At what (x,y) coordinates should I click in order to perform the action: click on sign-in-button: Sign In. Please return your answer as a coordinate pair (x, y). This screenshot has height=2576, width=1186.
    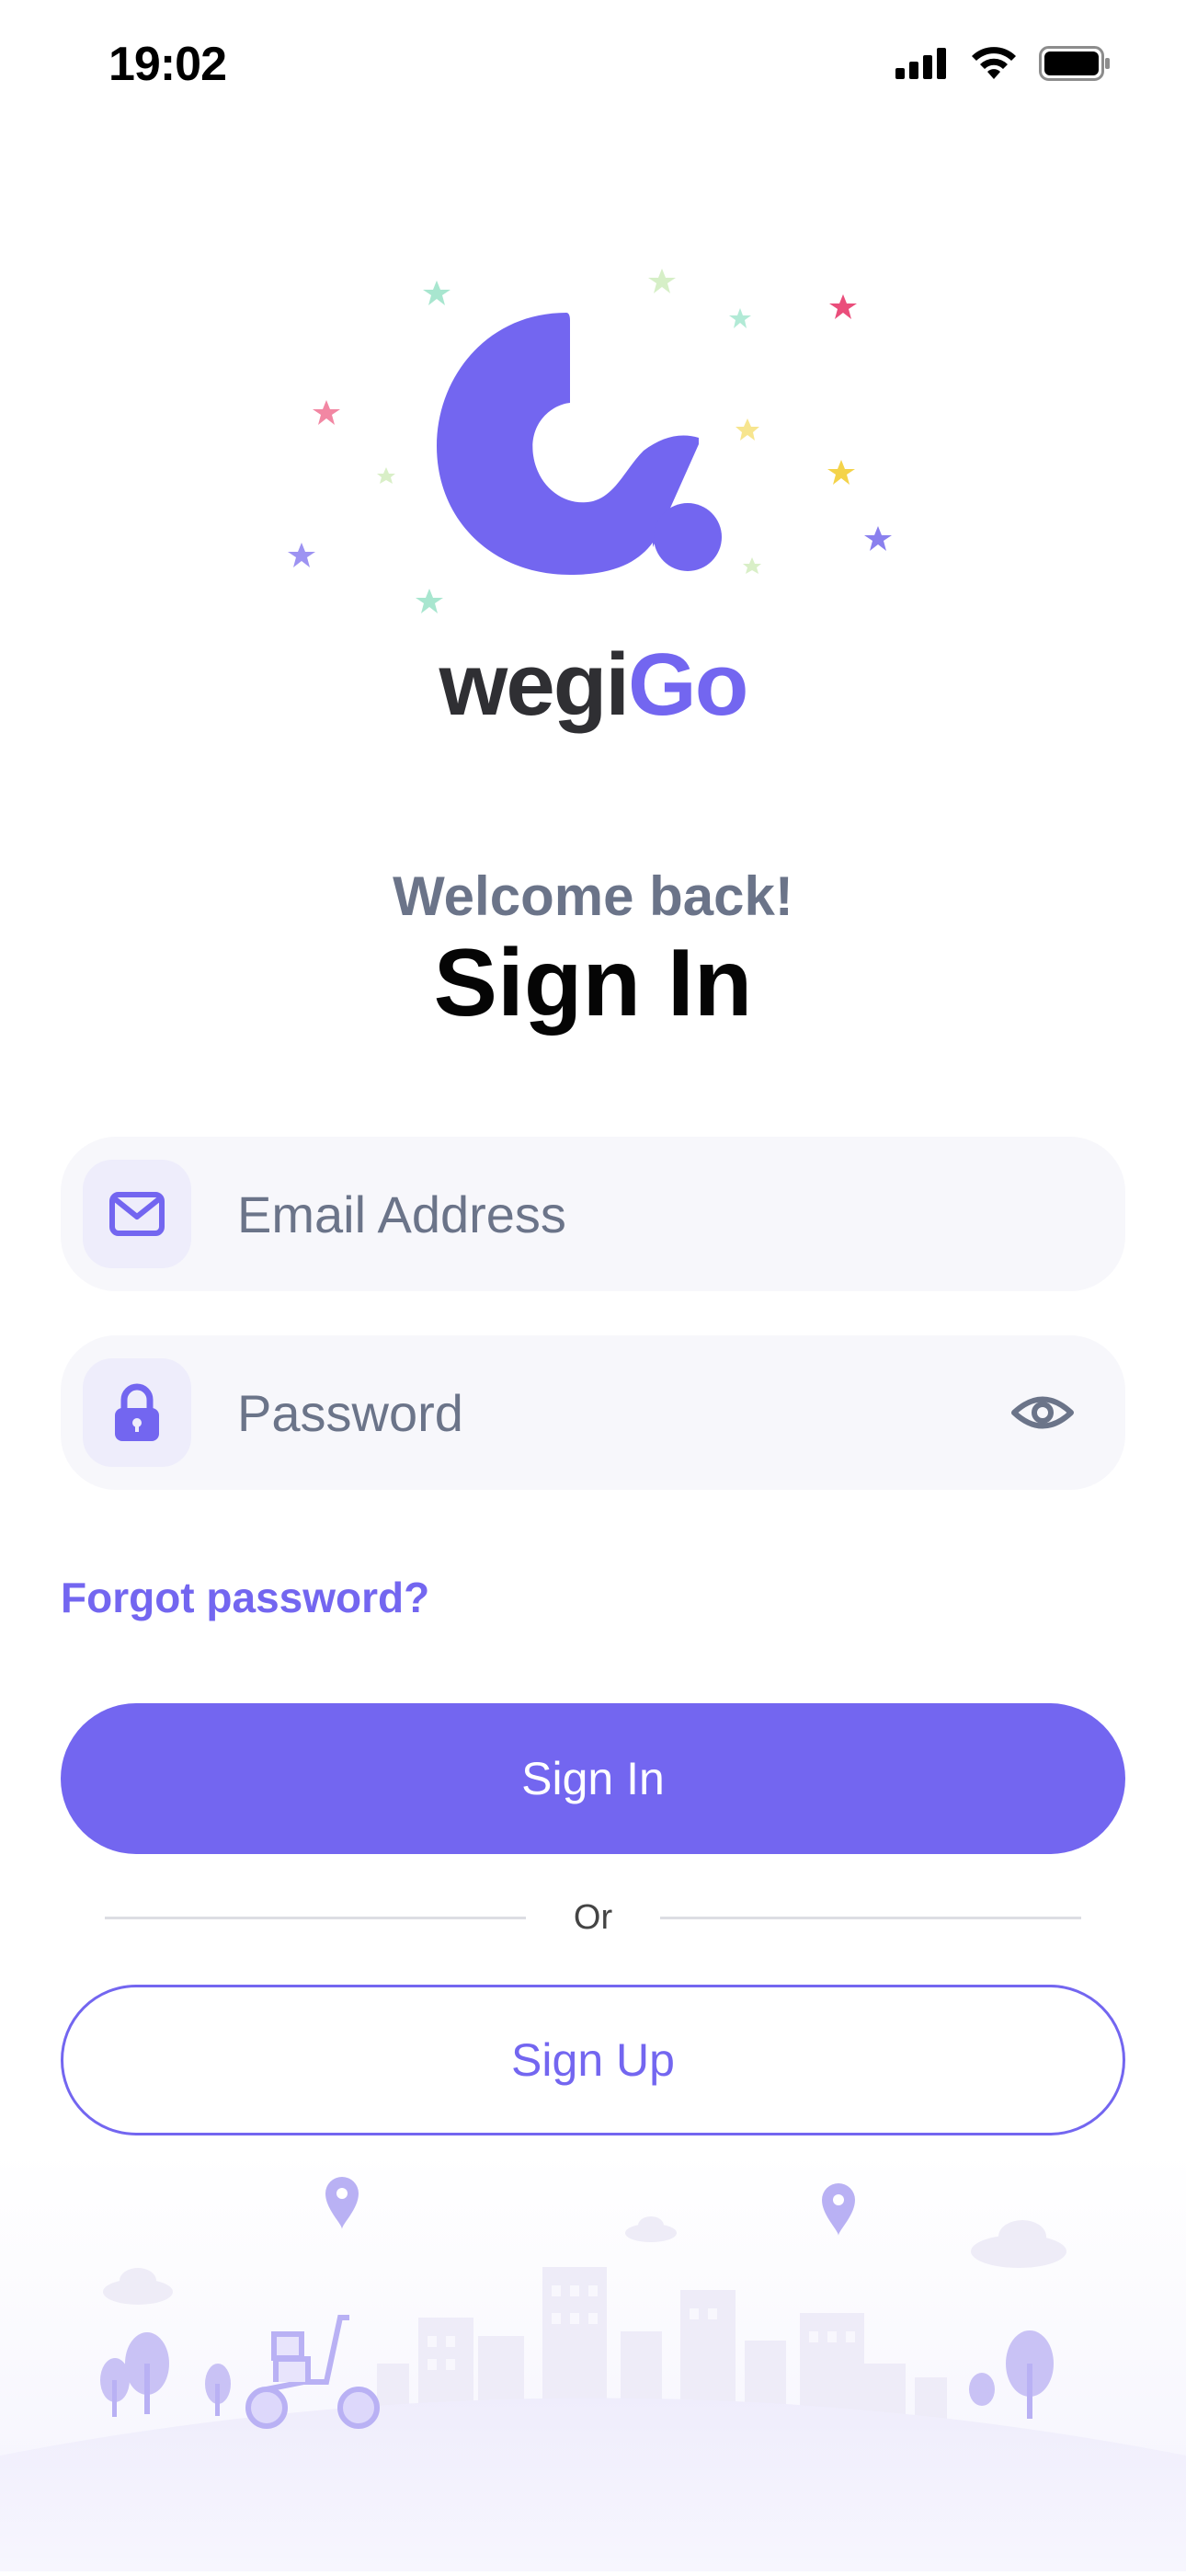
    Looking at the image, I should click on (593, 1779).